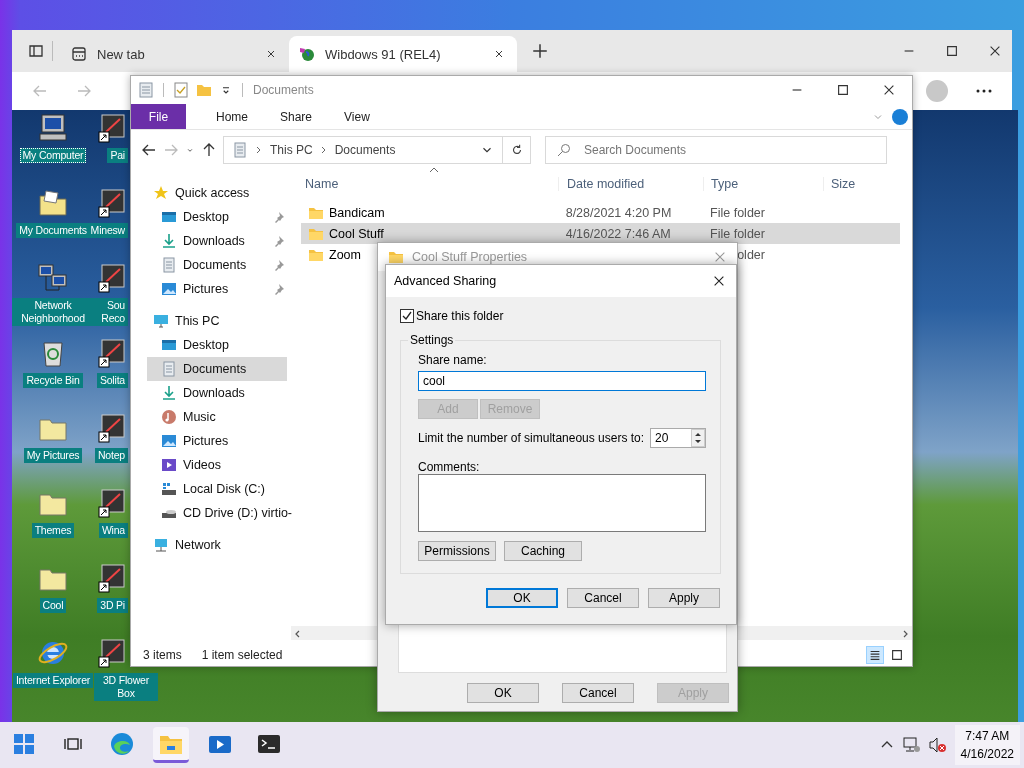  What do you see at coordinates (279, 289) in the screenshot?
I see `pin-icon` at bounding box center [279, 289].